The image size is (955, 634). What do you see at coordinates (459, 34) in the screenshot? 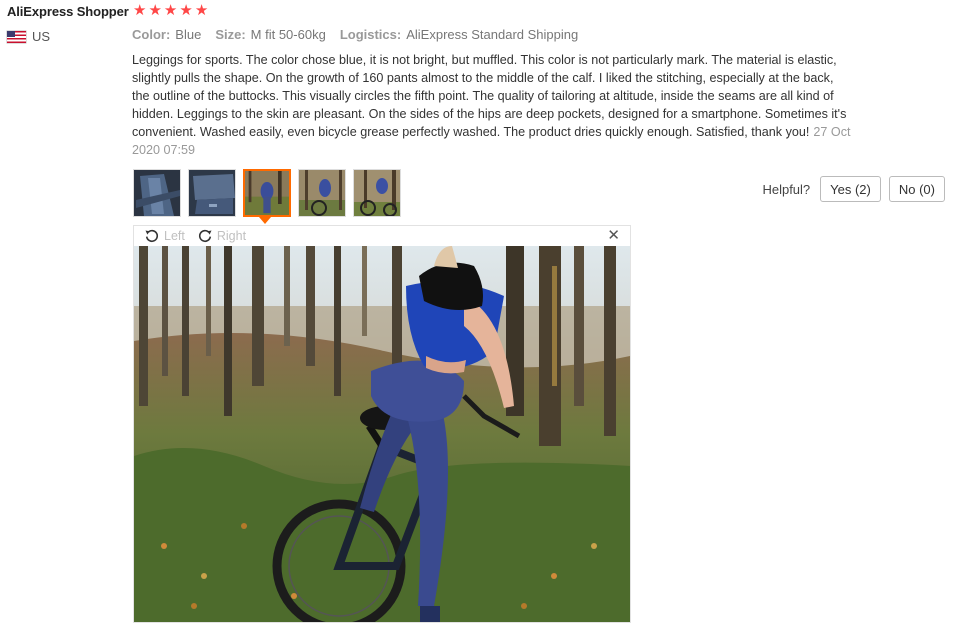
I see `attribute-logistics: Logistics: AliExpress Standard Shipping` at bounding box center [459, 34].